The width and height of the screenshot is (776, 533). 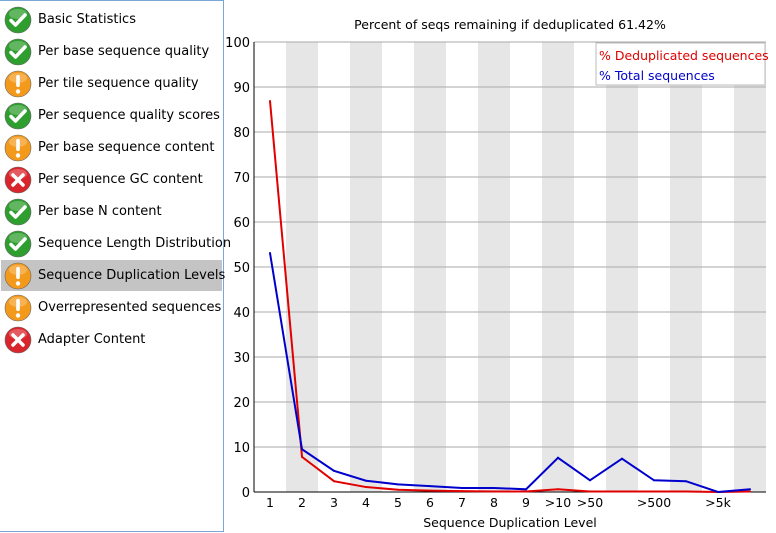 What do you see at coordinates (241, 223) in the screenshot?
I see `y-tick-label: 60` at bounding box center [241, 223].